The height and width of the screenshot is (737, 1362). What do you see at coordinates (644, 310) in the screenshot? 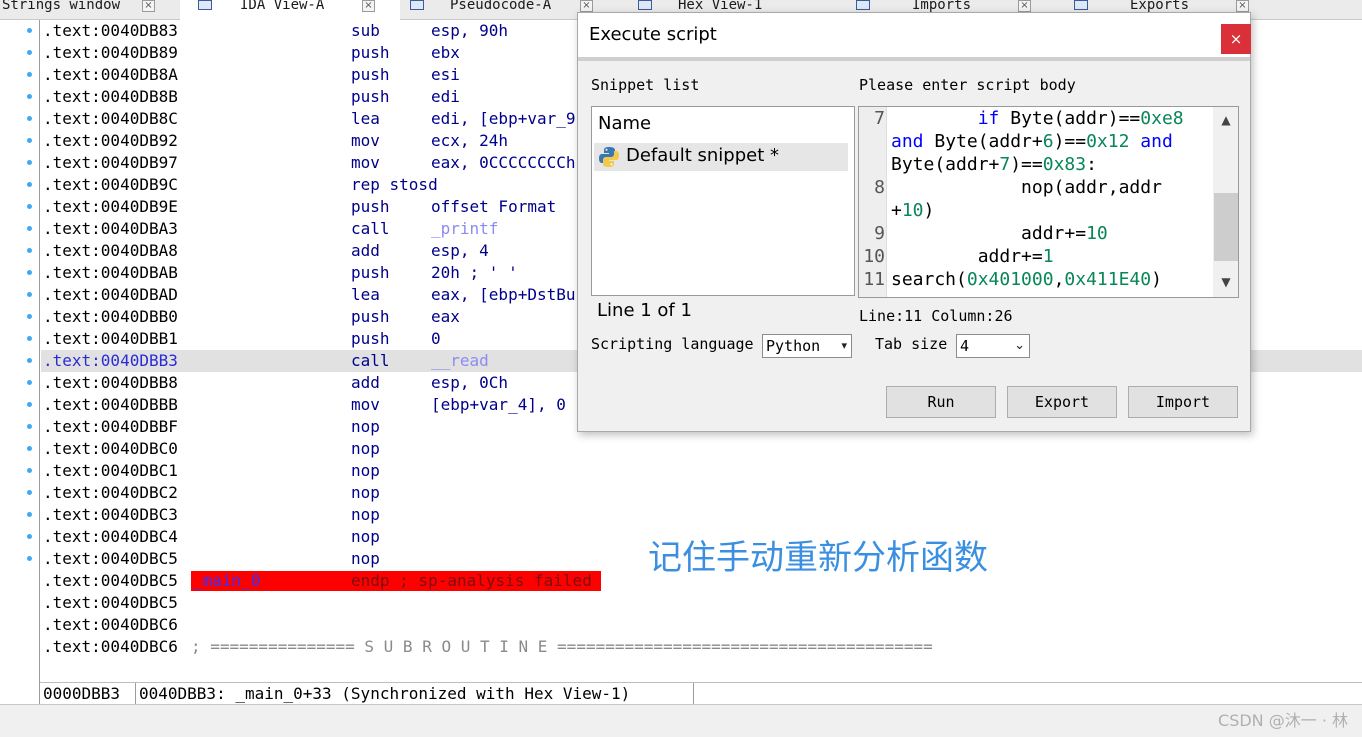
I see `snippet-line-info: Line 1 of 1` at bounding box center [644, 310].